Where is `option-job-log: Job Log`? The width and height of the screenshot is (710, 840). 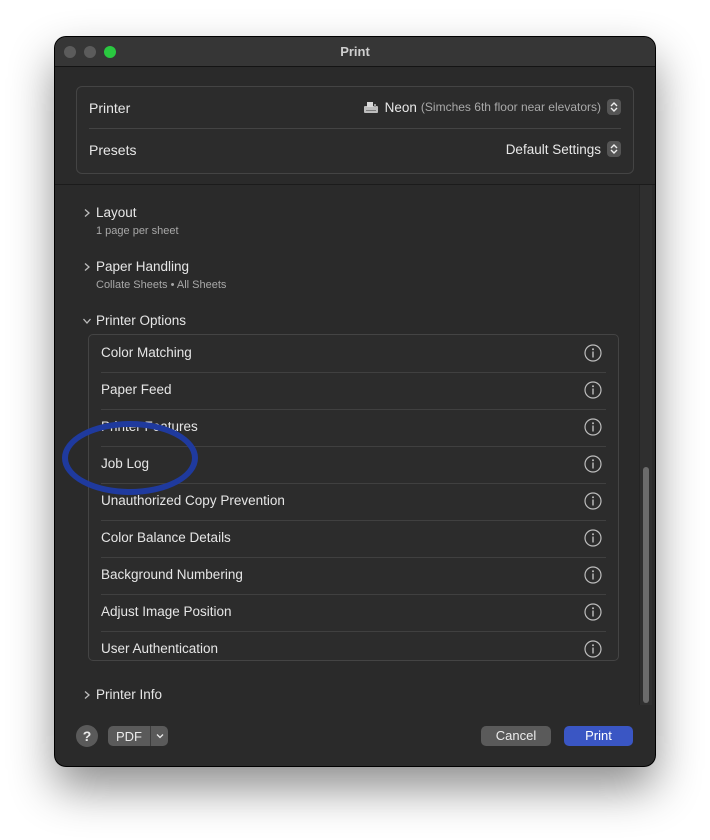
option-job-log: Job Log is located at coordinates (353, 465).